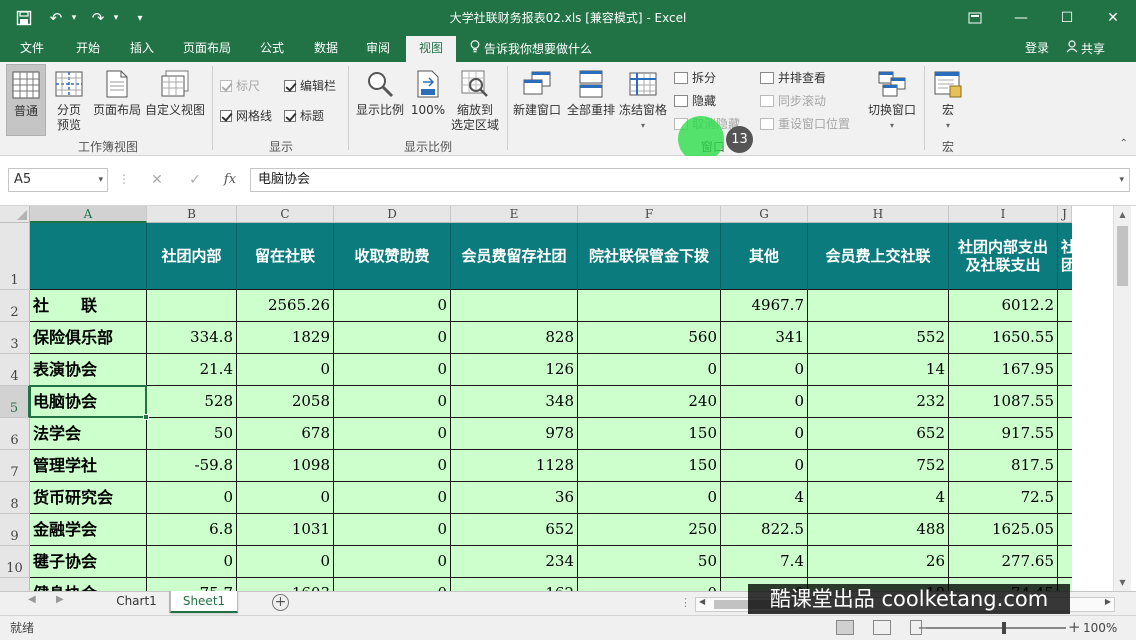 The height and width of the screenshot is (640, 1136). Describe the element at coordinates (878, 530) in the screenshot. I see `cell-h9: 488` at that location.